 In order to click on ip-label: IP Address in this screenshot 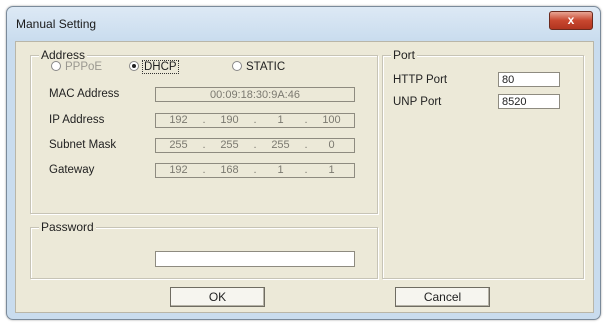, I will do `click(77, 120)`.